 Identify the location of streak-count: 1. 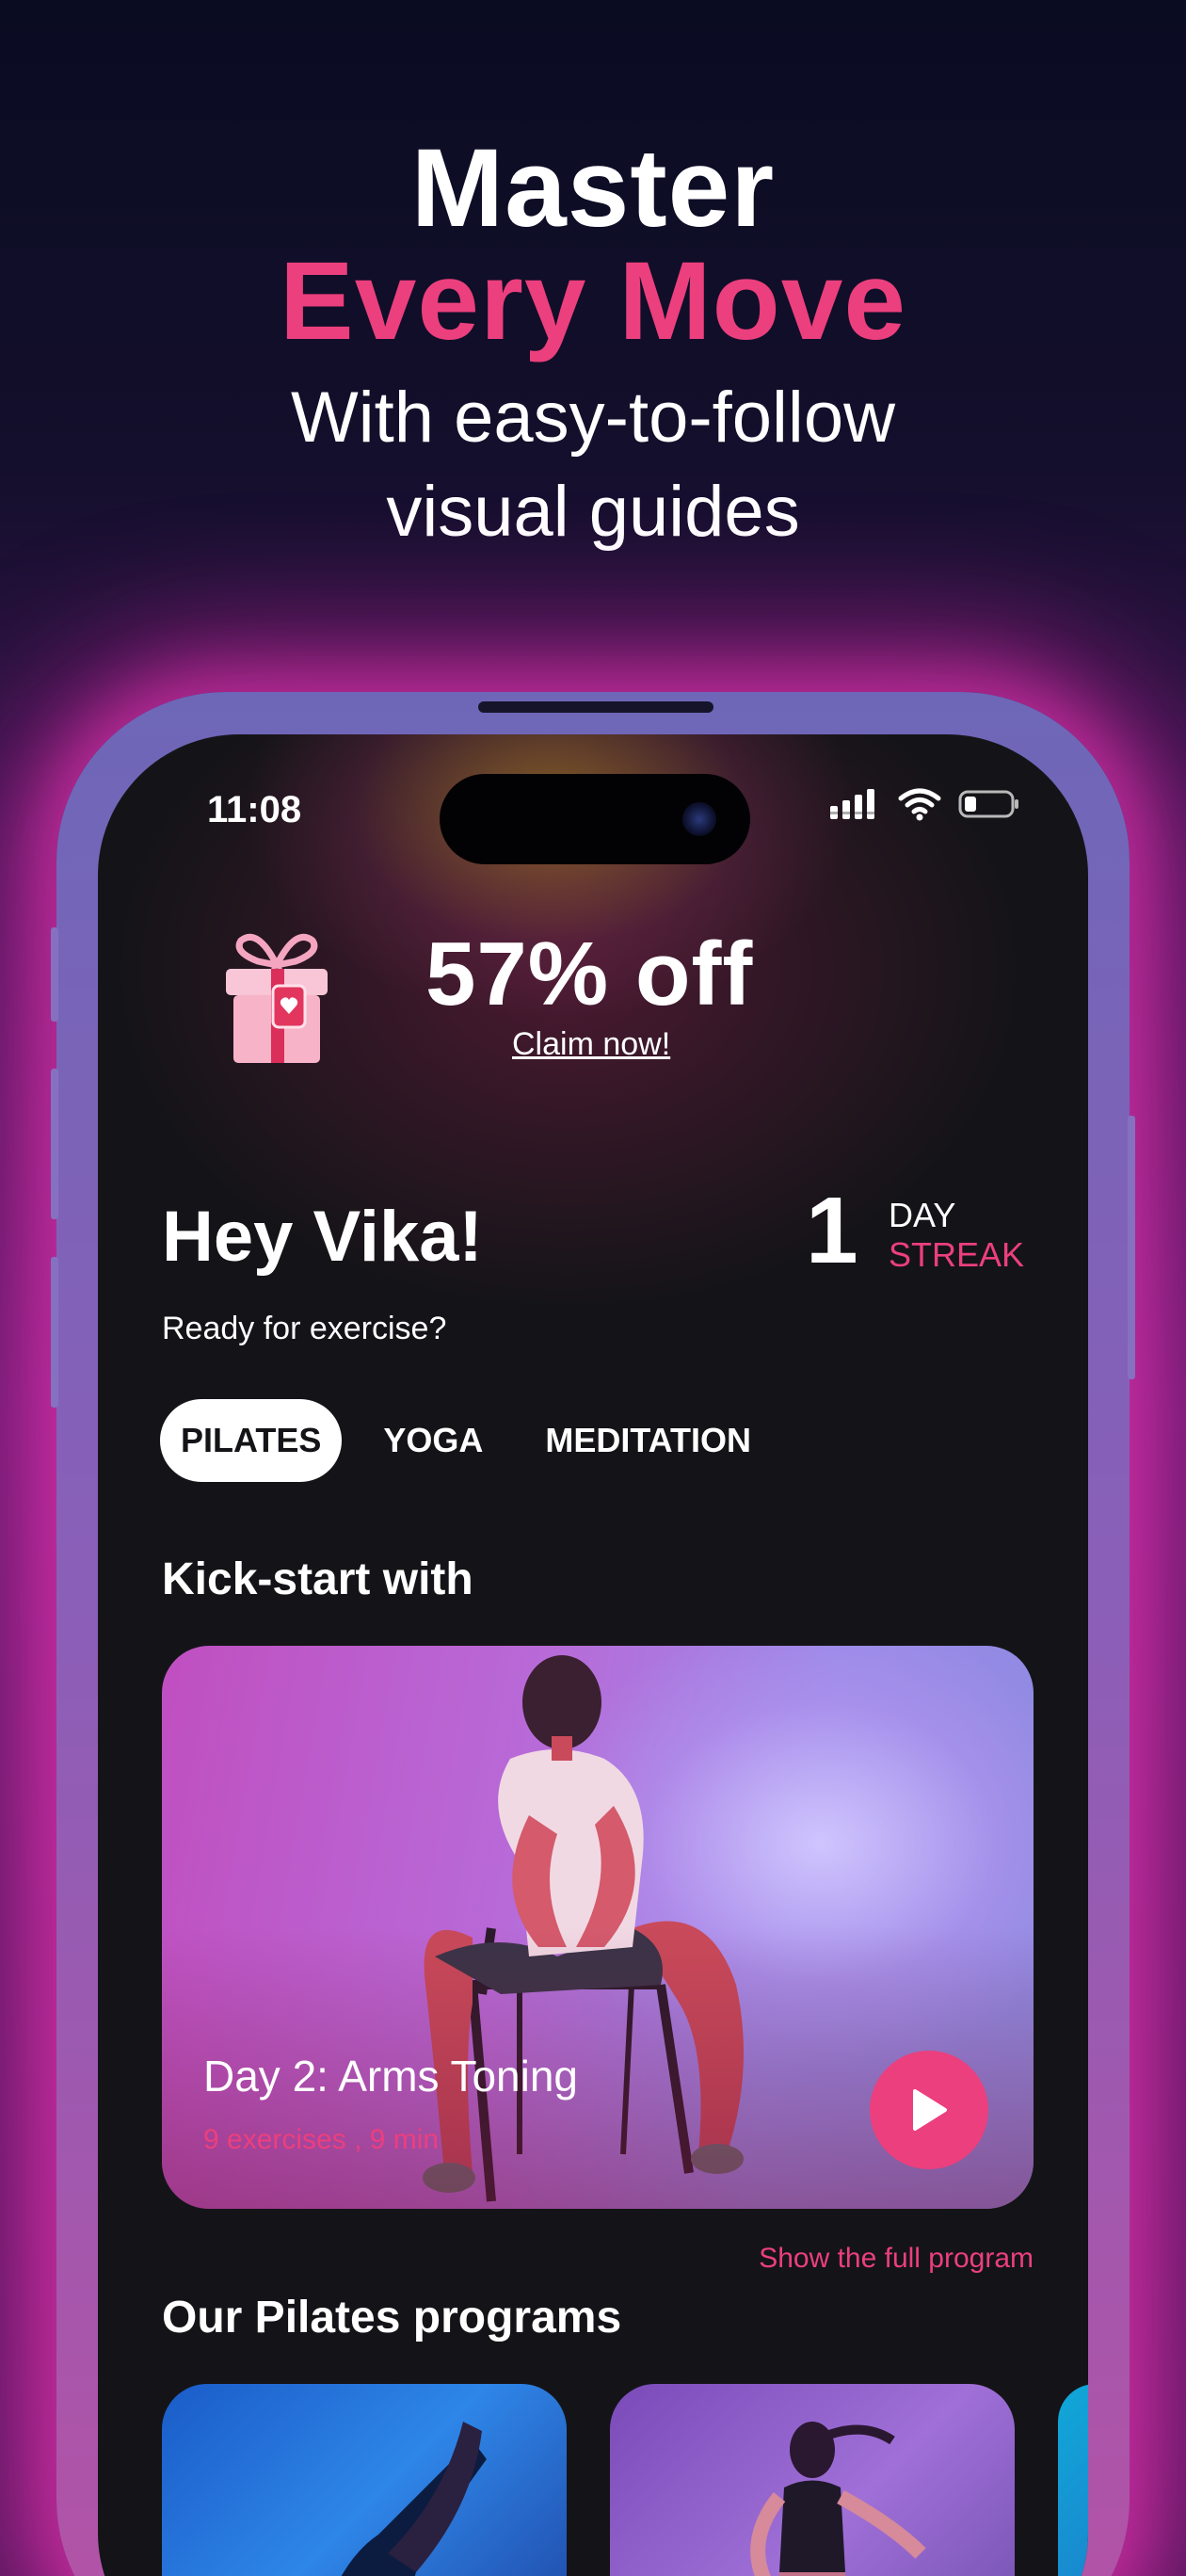
(832, 1230).